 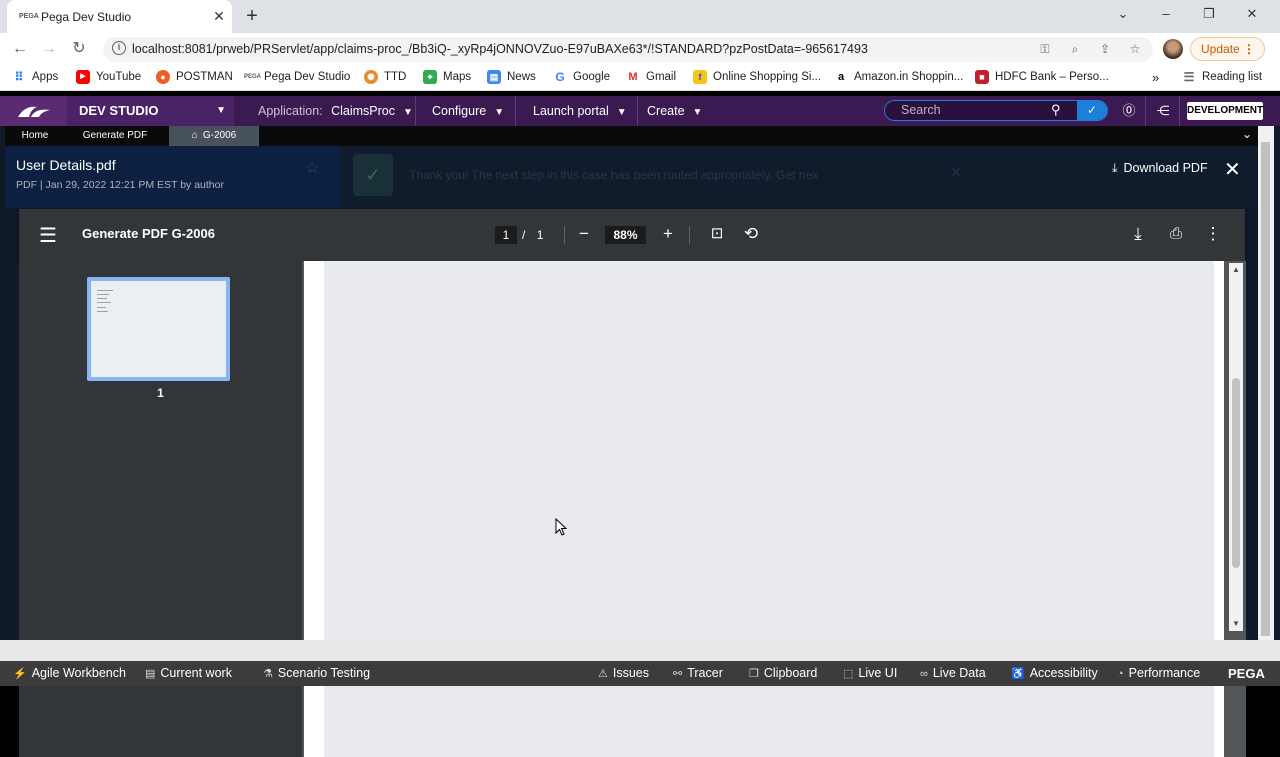 What do you see at coordinates (204, 77) in the screenshot?
I see `bookmark-label: POSTMAN` at bounding box center [204, 77].